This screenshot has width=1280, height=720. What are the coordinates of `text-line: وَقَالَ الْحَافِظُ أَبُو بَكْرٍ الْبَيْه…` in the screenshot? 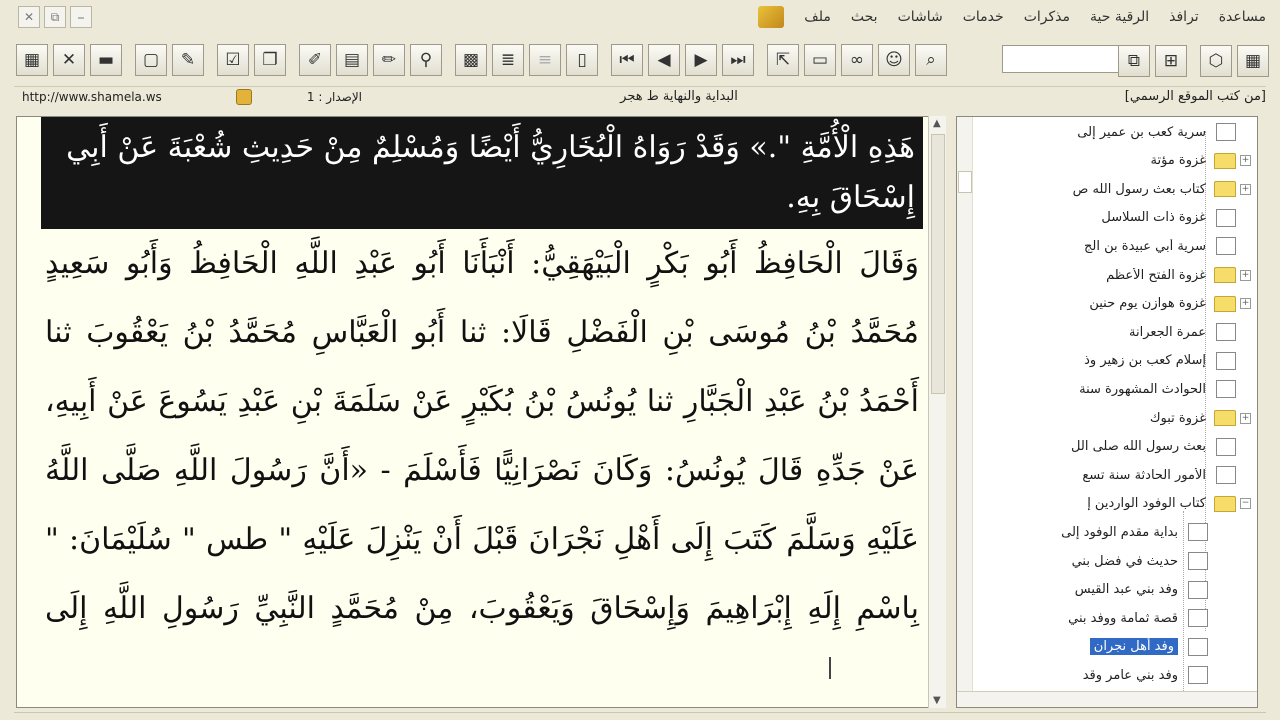 It's located at (482, 263).